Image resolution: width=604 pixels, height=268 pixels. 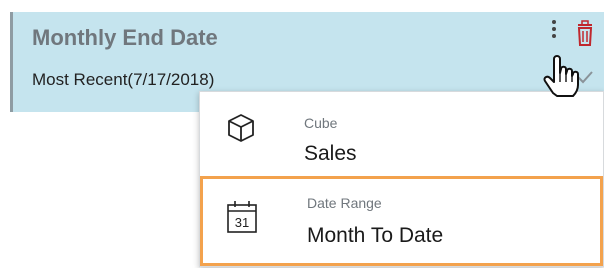 I want to click on cube-icon, so click(x=241, y=128).